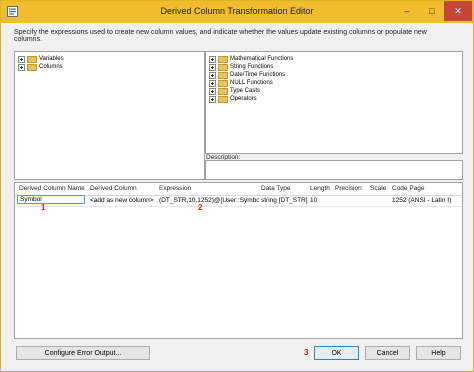  I want to click on tree-item-label: NULL Functions, so click(251, 83).